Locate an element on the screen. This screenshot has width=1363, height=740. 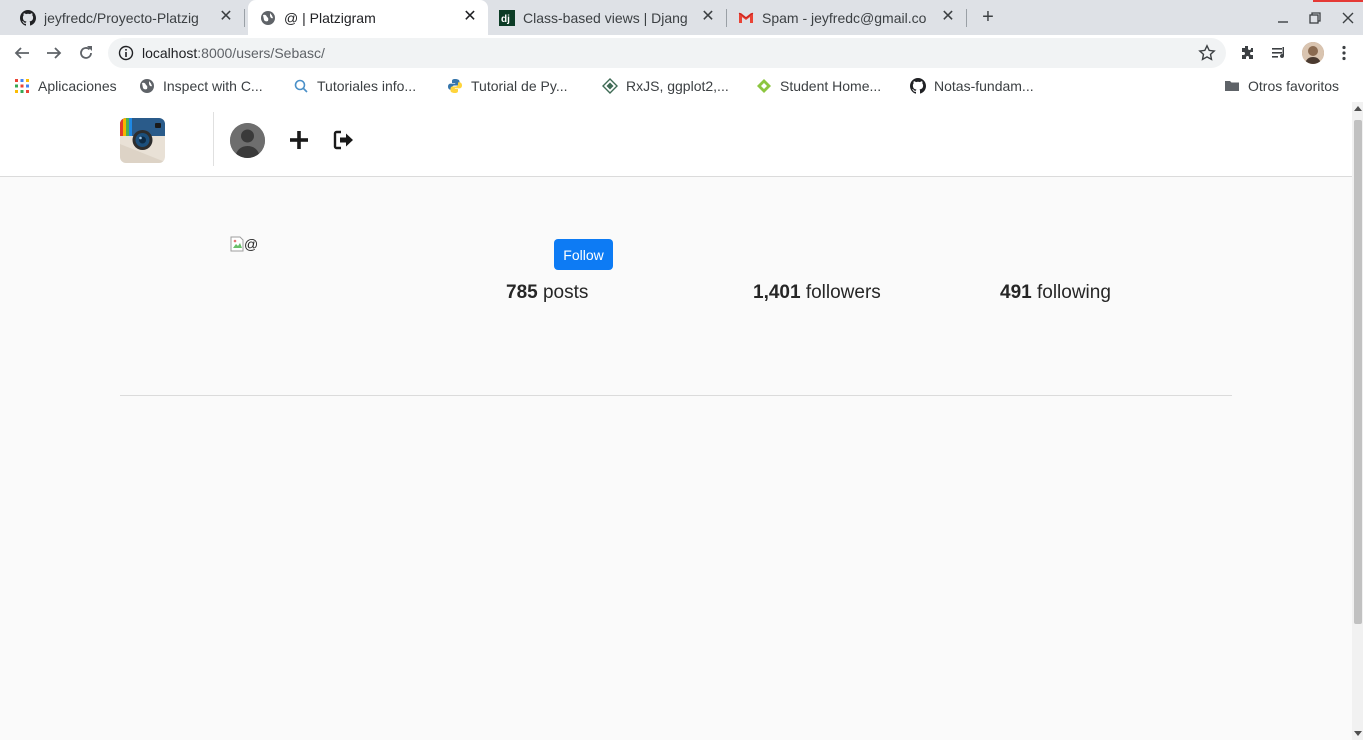
reload-icon is located at coordinates (86, 53).